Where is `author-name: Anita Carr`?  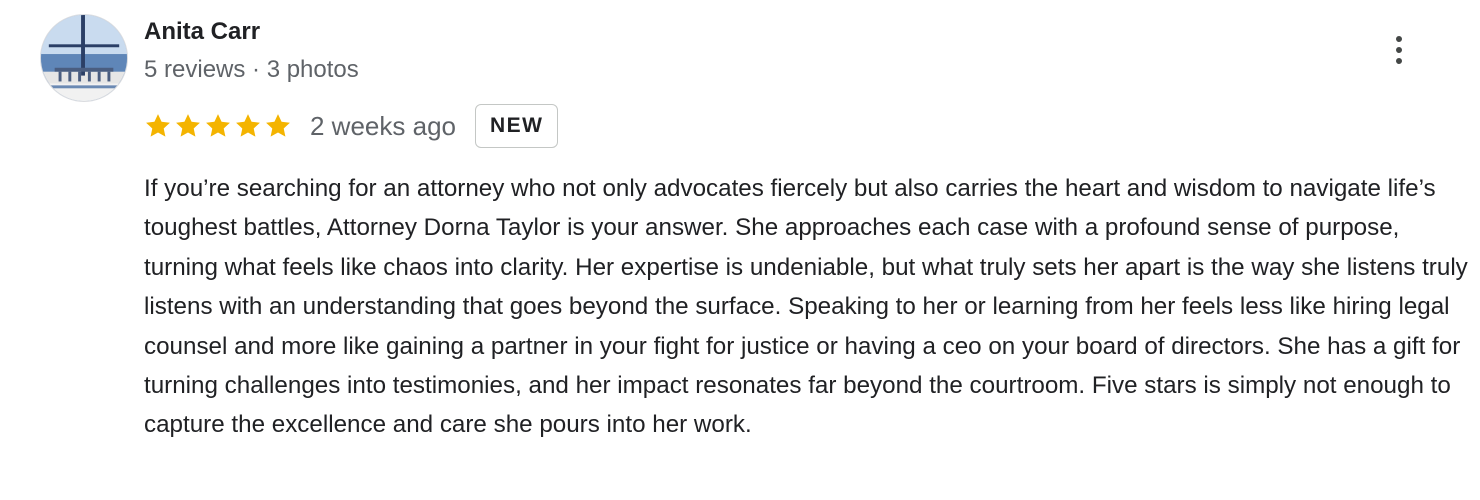
author-name: Anita Carr is located at coordinates (202, 32).